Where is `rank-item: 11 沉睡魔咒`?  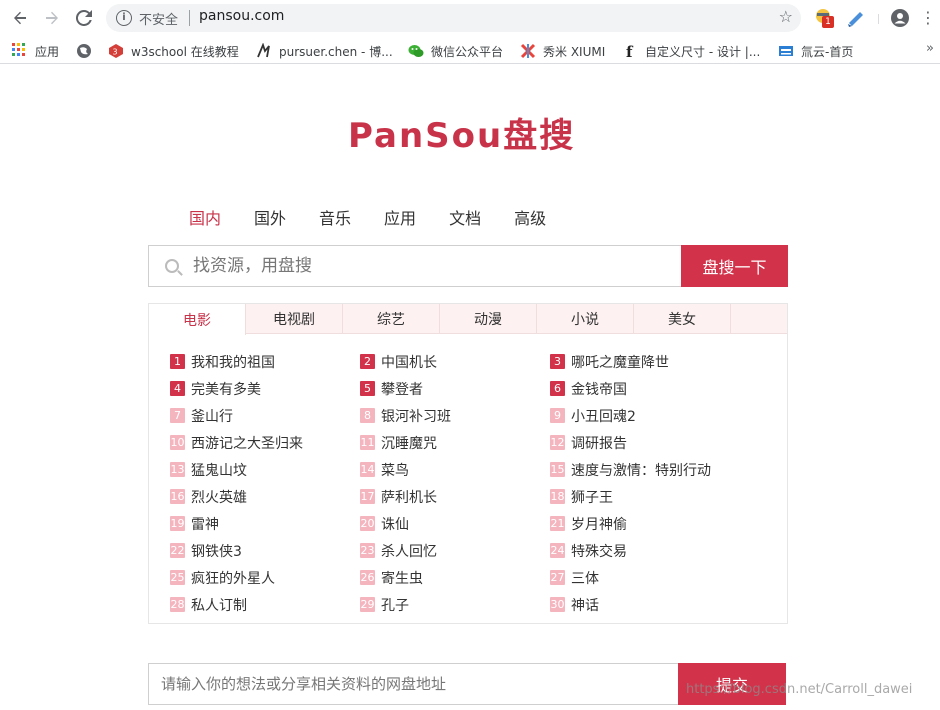
rank-item: 11 沉睡魔咒 is located at coordinates (455, 442).